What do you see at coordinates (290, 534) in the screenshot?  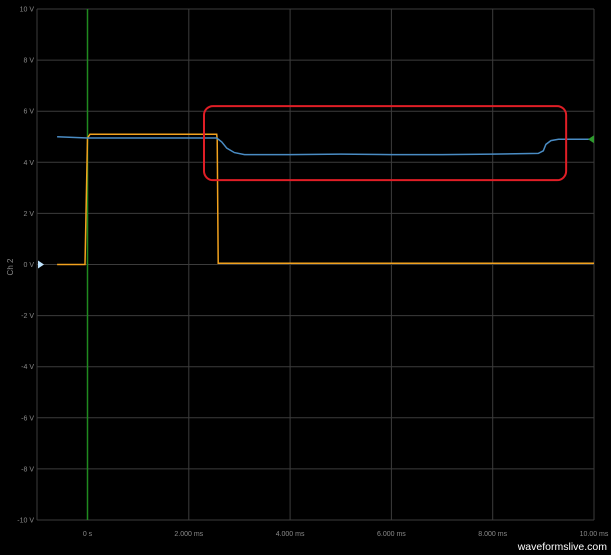 I see `x-tick-label: 4.000 ms` at bounding box center [290, 534].